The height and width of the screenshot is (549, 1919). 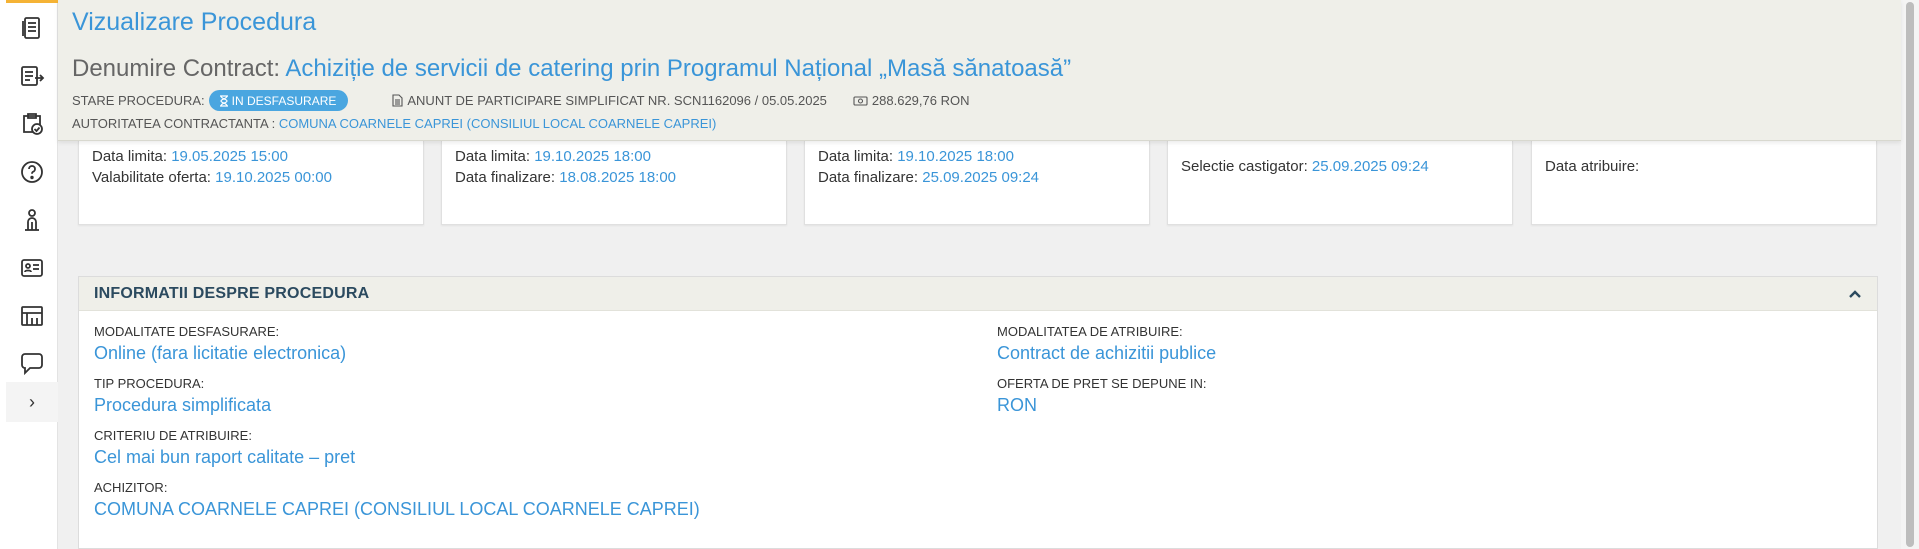 I want to click on card-value: 19.05.2025 15:00, so click(x=229, y=156).